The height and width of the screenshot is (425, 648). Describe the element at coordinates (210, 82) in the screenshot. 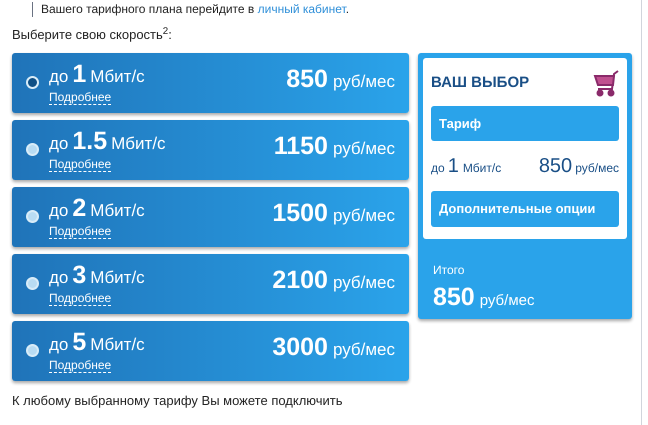

I see `plan-option: до 1 Мбит/с Подробнее 850 руб/мес` at that location.